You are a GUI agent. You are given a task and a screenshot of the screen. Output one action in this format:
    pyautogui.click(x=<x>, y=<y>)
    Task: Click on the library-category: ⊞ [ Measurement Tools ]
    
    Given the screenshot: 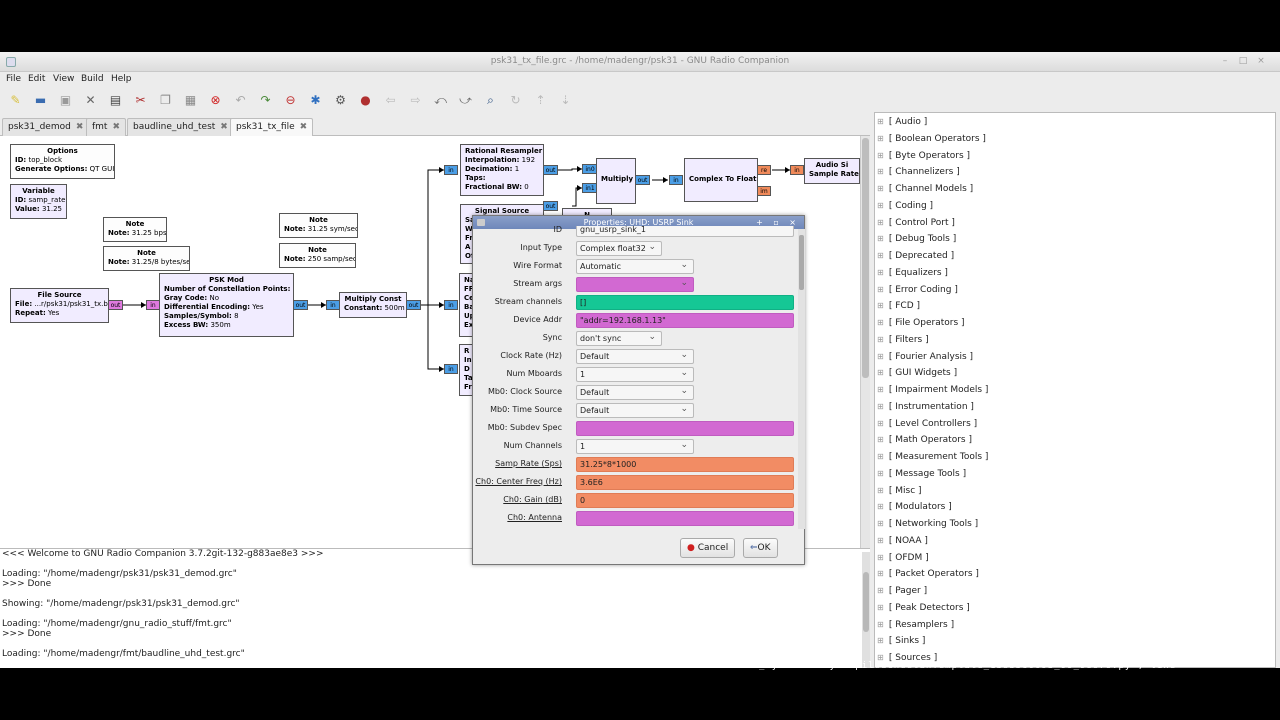 What is the action you would take?
    pyautogui.click(x=932, y=459)
    